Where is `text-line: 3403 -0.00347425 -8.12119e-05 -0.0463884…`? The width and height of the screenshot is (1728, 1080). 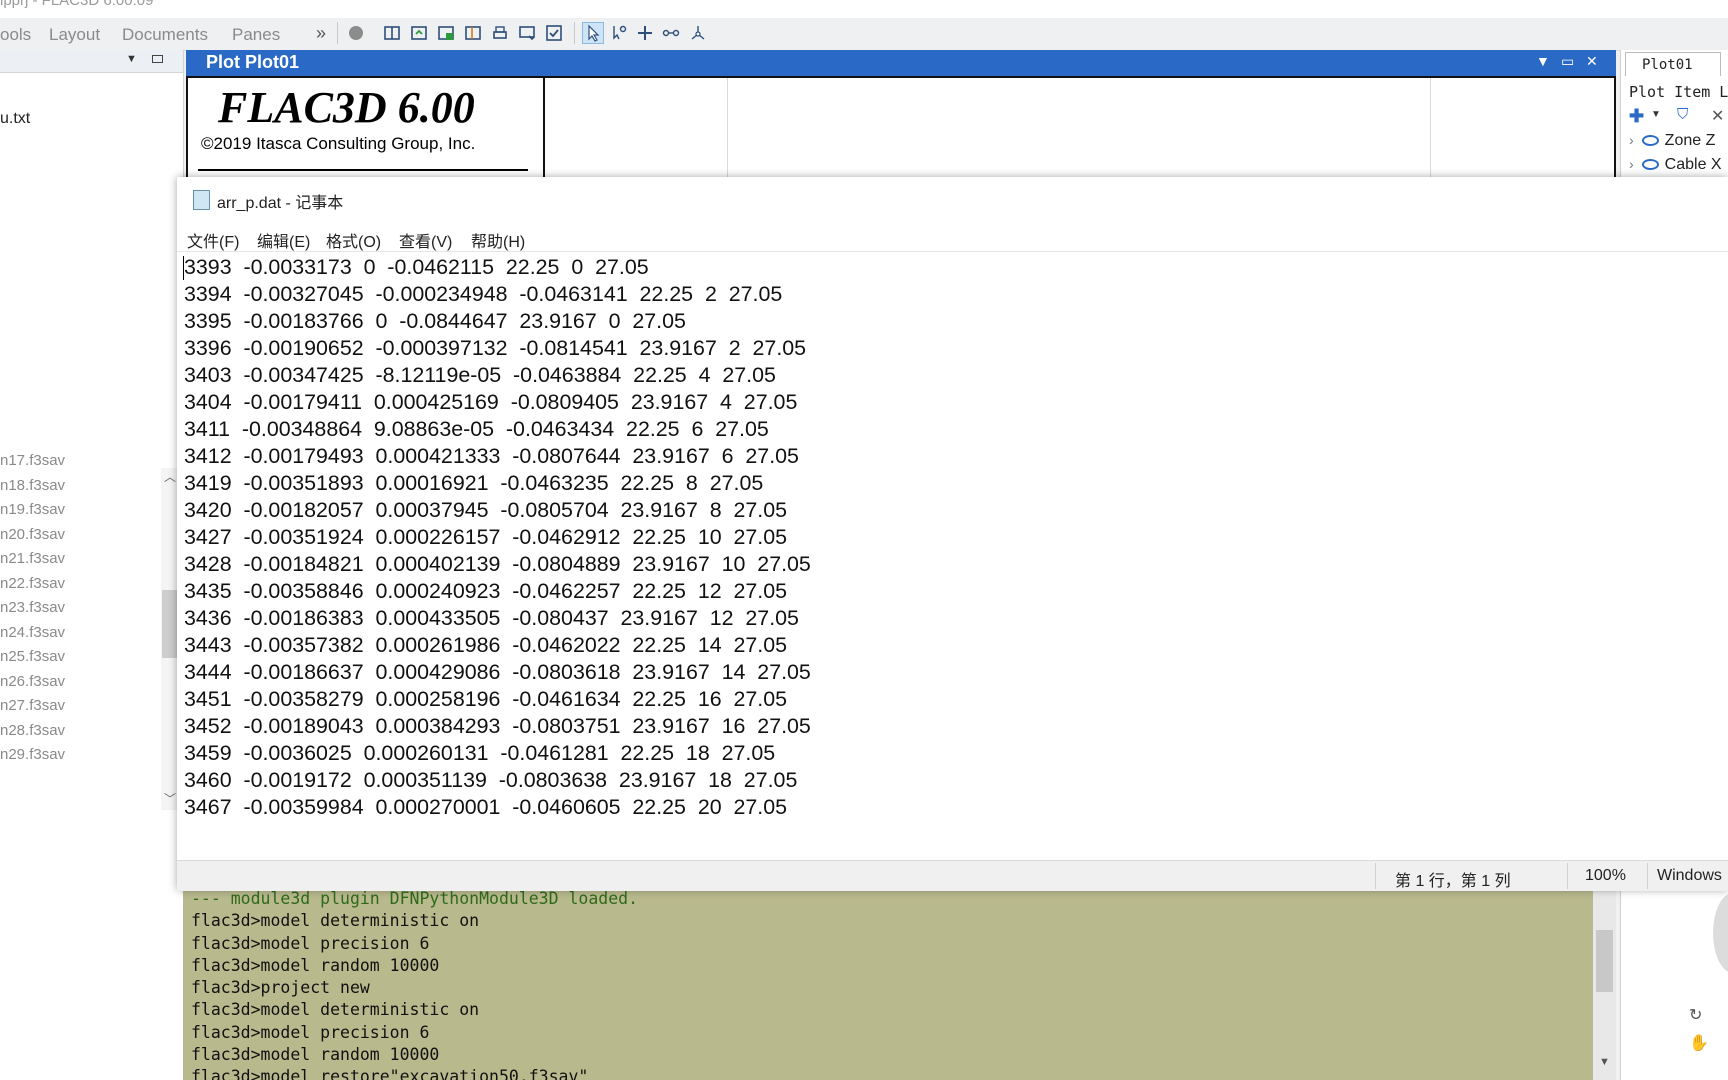 text-line: 3403 -0.00347425 -8.12119e-05 -0.0463884… is located at coordinates (480, 375).